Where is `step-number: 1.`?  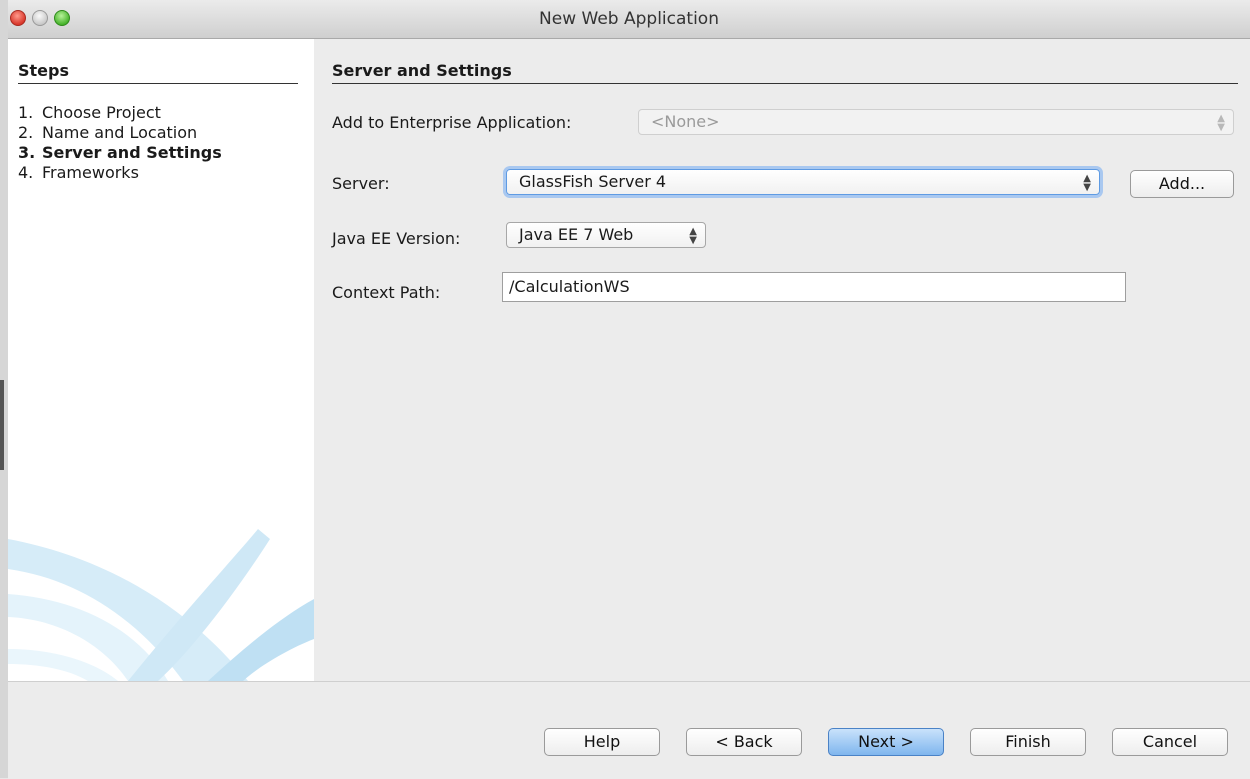 step-number: 1. is located at coordinates (26, 112).